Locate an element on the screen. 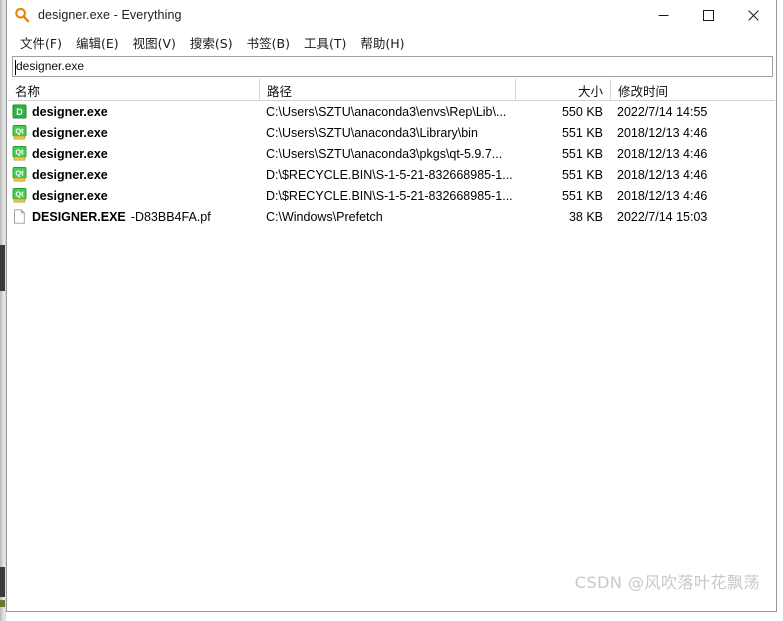  text-caret is located at coordinates (15, 67).